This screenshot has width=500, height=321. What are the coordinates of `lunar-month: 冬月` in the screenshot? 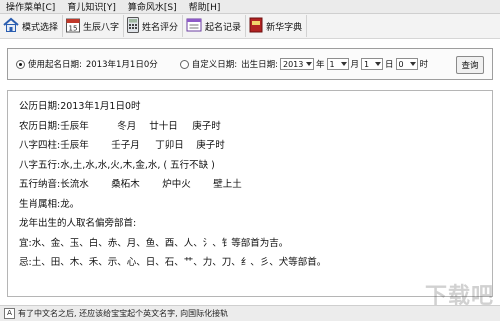 It's located at (127, 126).